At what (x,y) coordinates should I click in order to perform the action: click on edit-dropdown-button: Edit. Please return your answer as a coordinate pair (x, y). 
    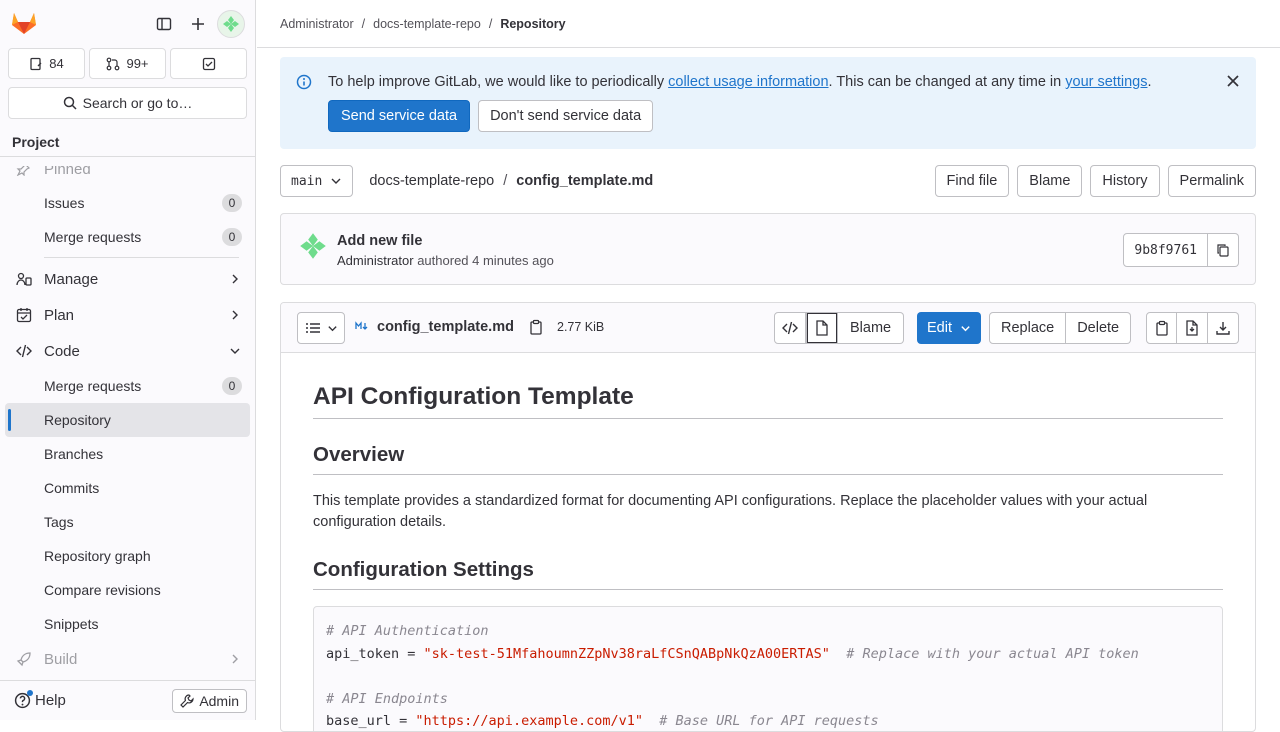
    Looking at the image, I should click on (949, 328).